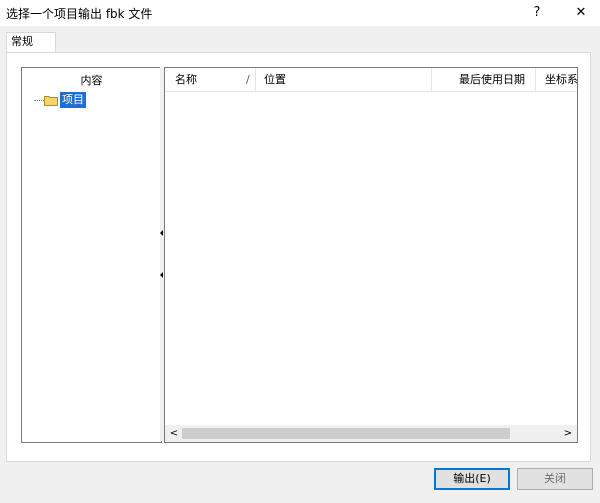  I want to click on column-header-location: 位置, so click(344, 79).